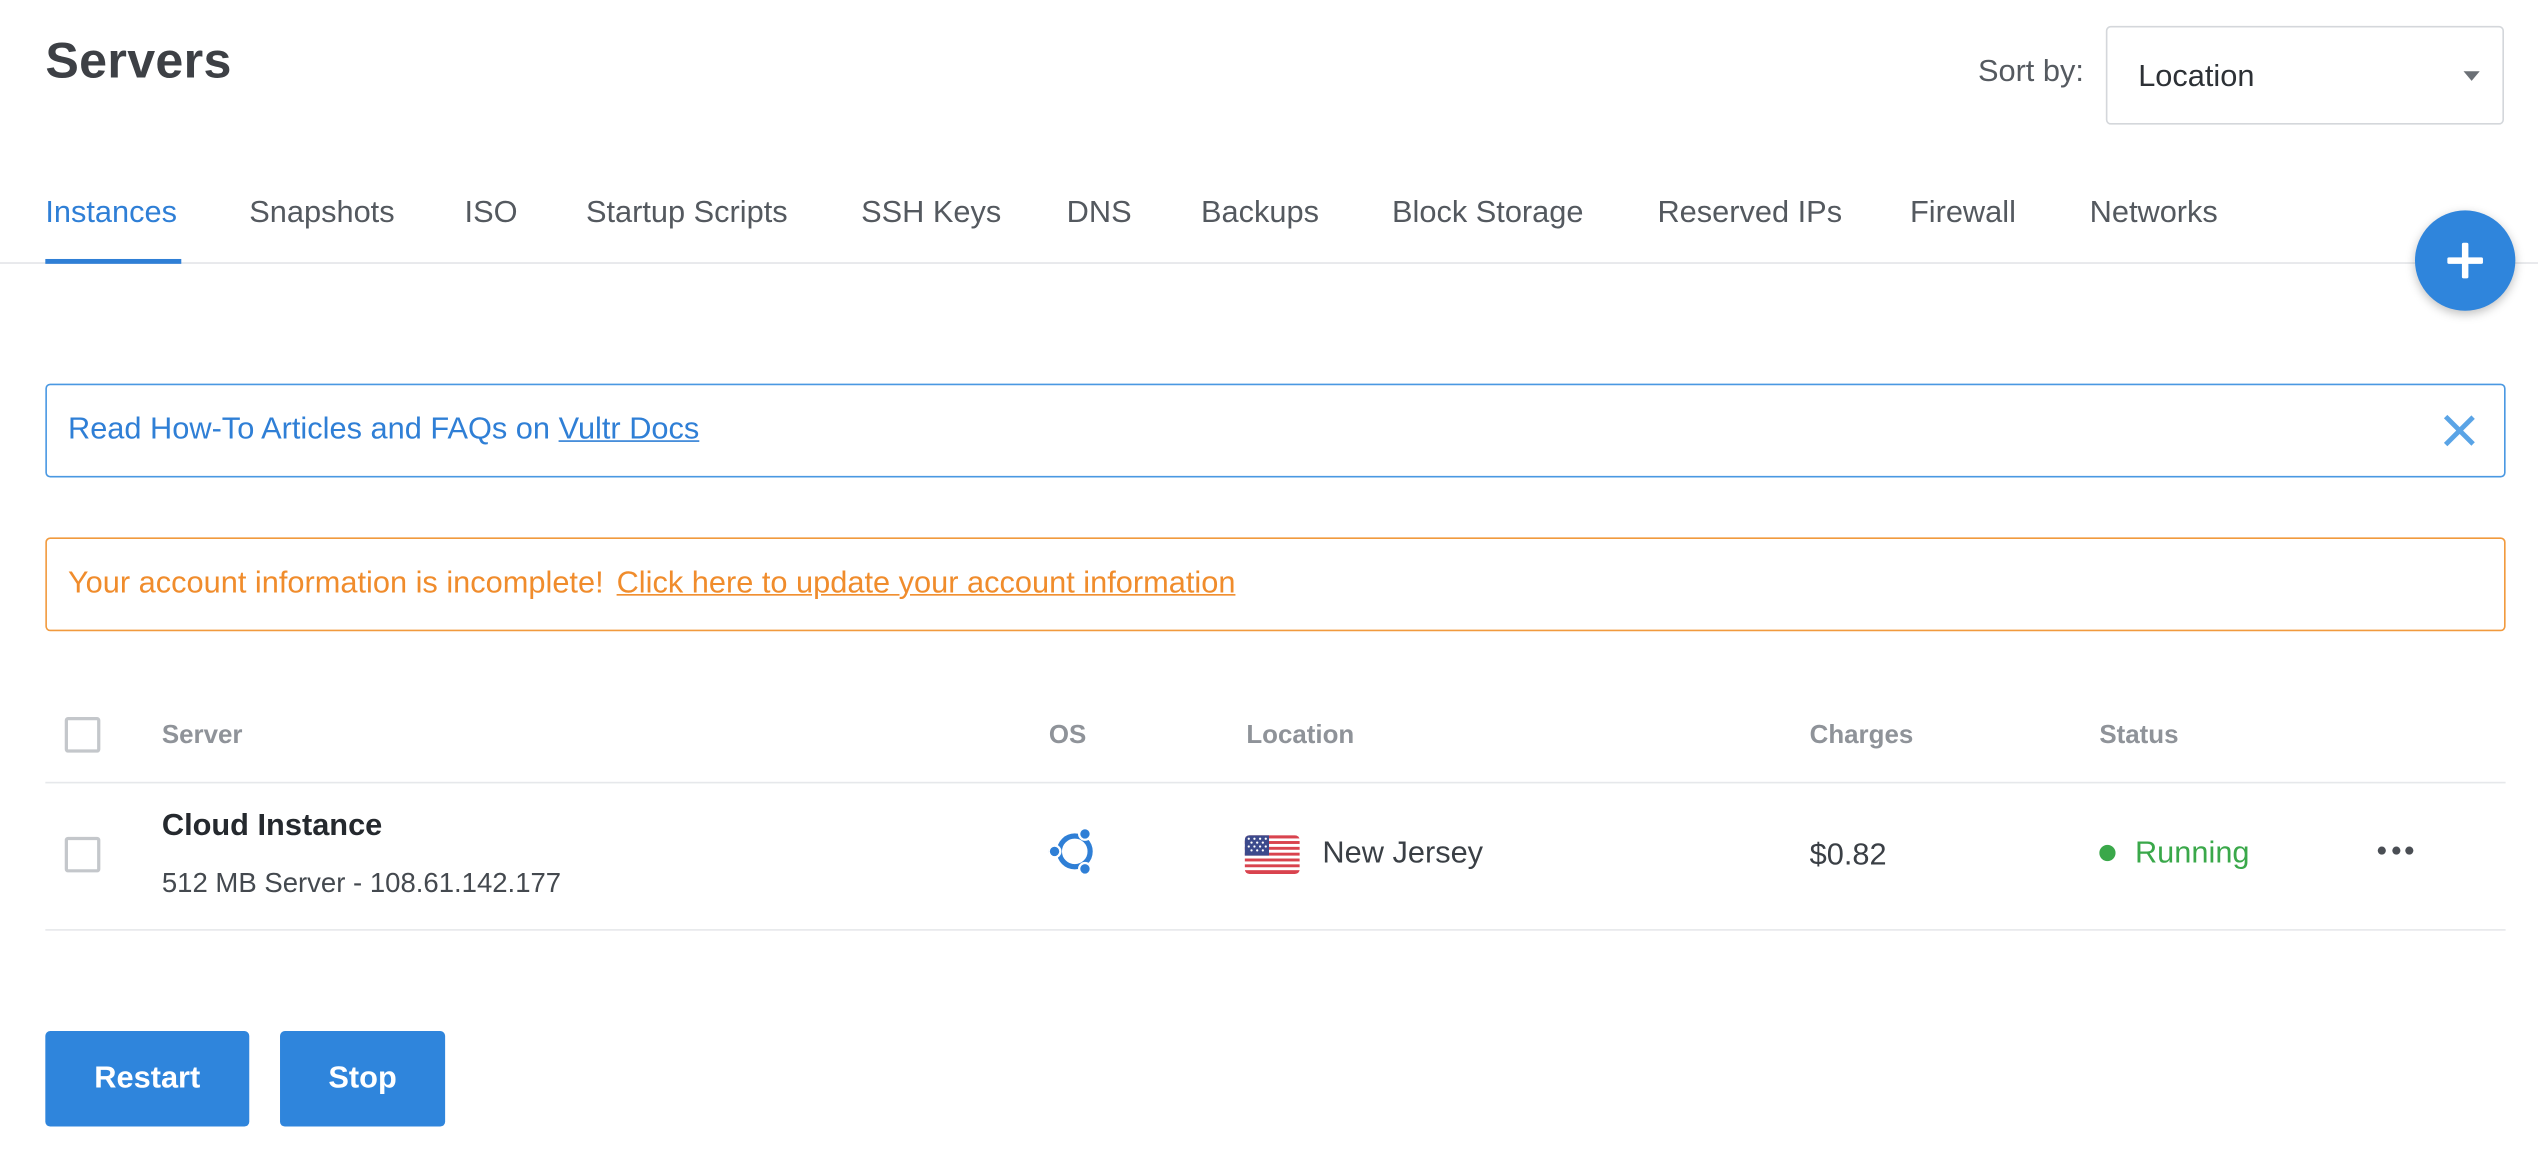 This screenshot has width=2538, height=1166. Describe the element at coordinates (1749, 214) in the screenshot. I see `tab-reserved-ips: Reserved IPs` at that location.